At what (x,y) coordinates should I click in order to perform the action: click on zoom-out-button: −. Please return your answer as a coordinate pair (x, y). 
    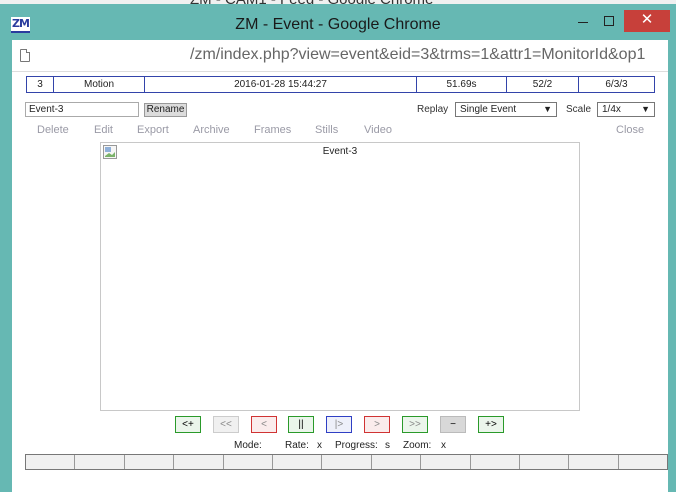
    Looking at the image, I should click on (453, 424).